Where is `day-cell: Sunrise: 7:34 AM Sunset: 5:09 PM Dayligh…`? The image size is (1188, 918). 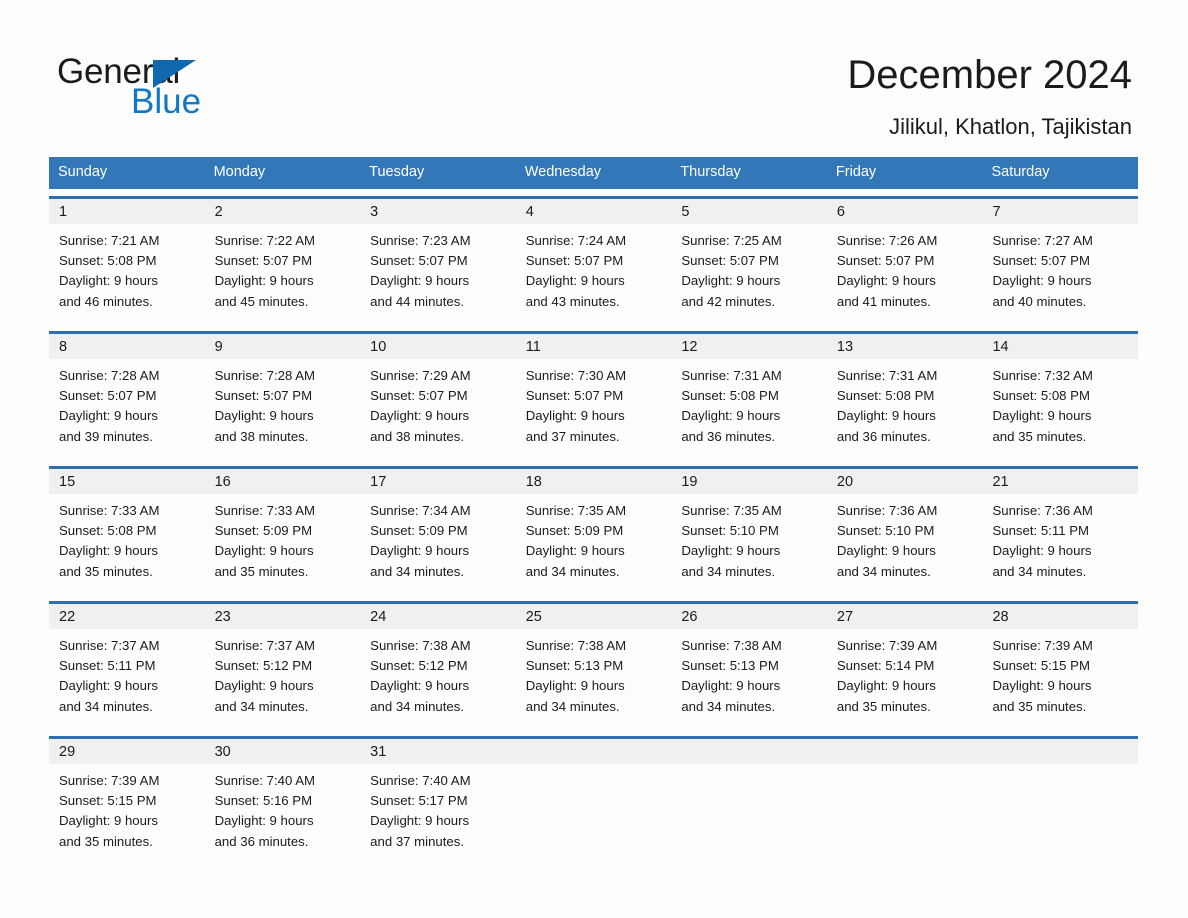 day-cell: Sunrise: 7:34 AM Sunset: 5:09 PM Dayligh… is located at coordinates (438, 544).